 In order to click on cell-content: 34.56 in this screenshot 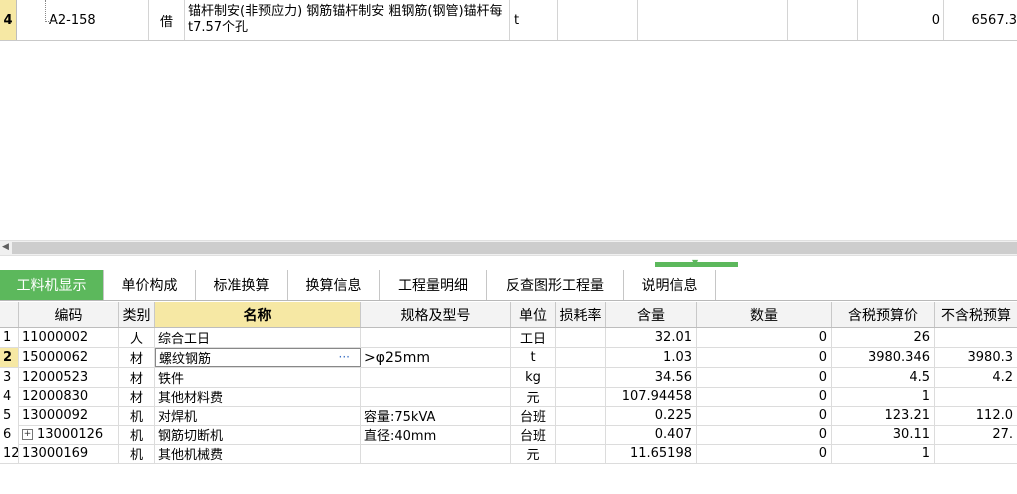, I will do `click(651, 377)`.